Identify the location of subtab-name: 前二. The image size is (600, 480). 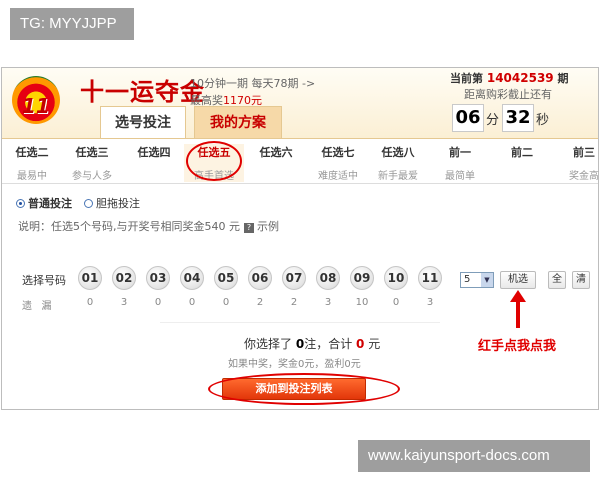
(522, 152).